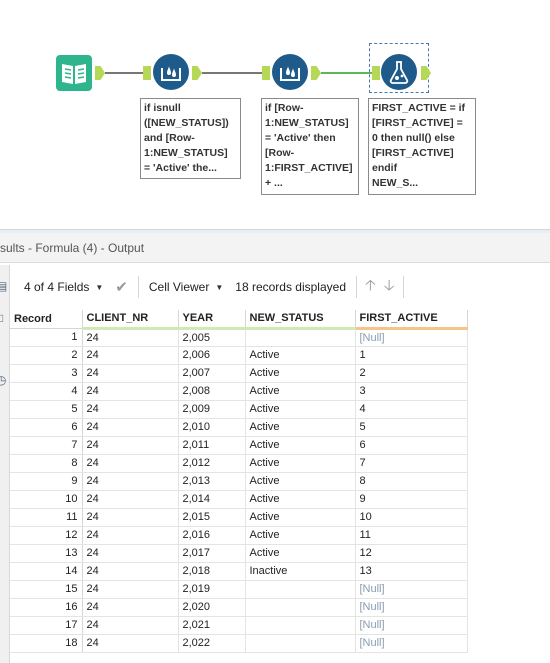  Describe the element at coordinates (212, 337) in the screenshot. I see `cell-year: 2,005` at that location.